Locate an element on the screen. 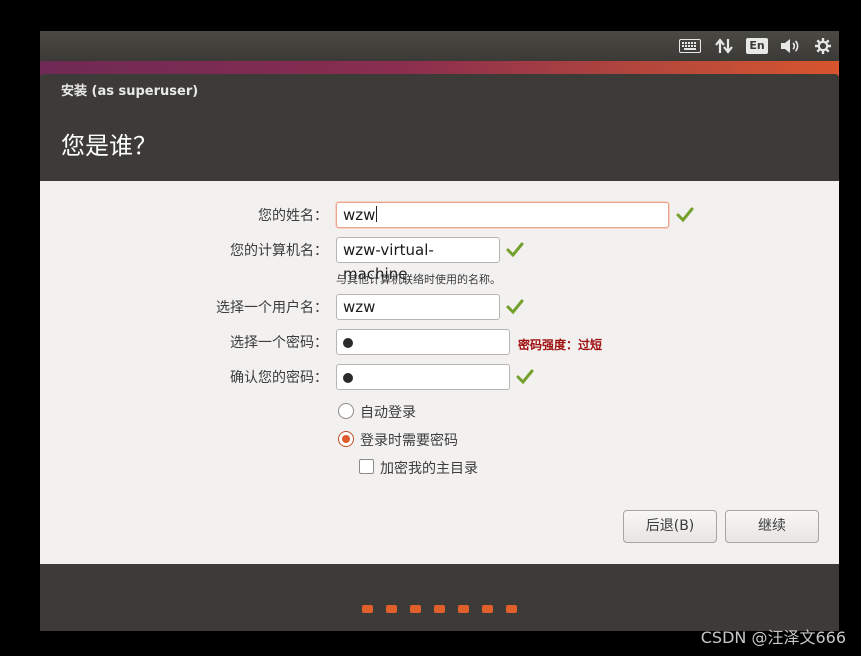 The height and width of the screenshot is (656, 861). computer-name-label: 您的计算机名： is located at coordinates (279, 251).